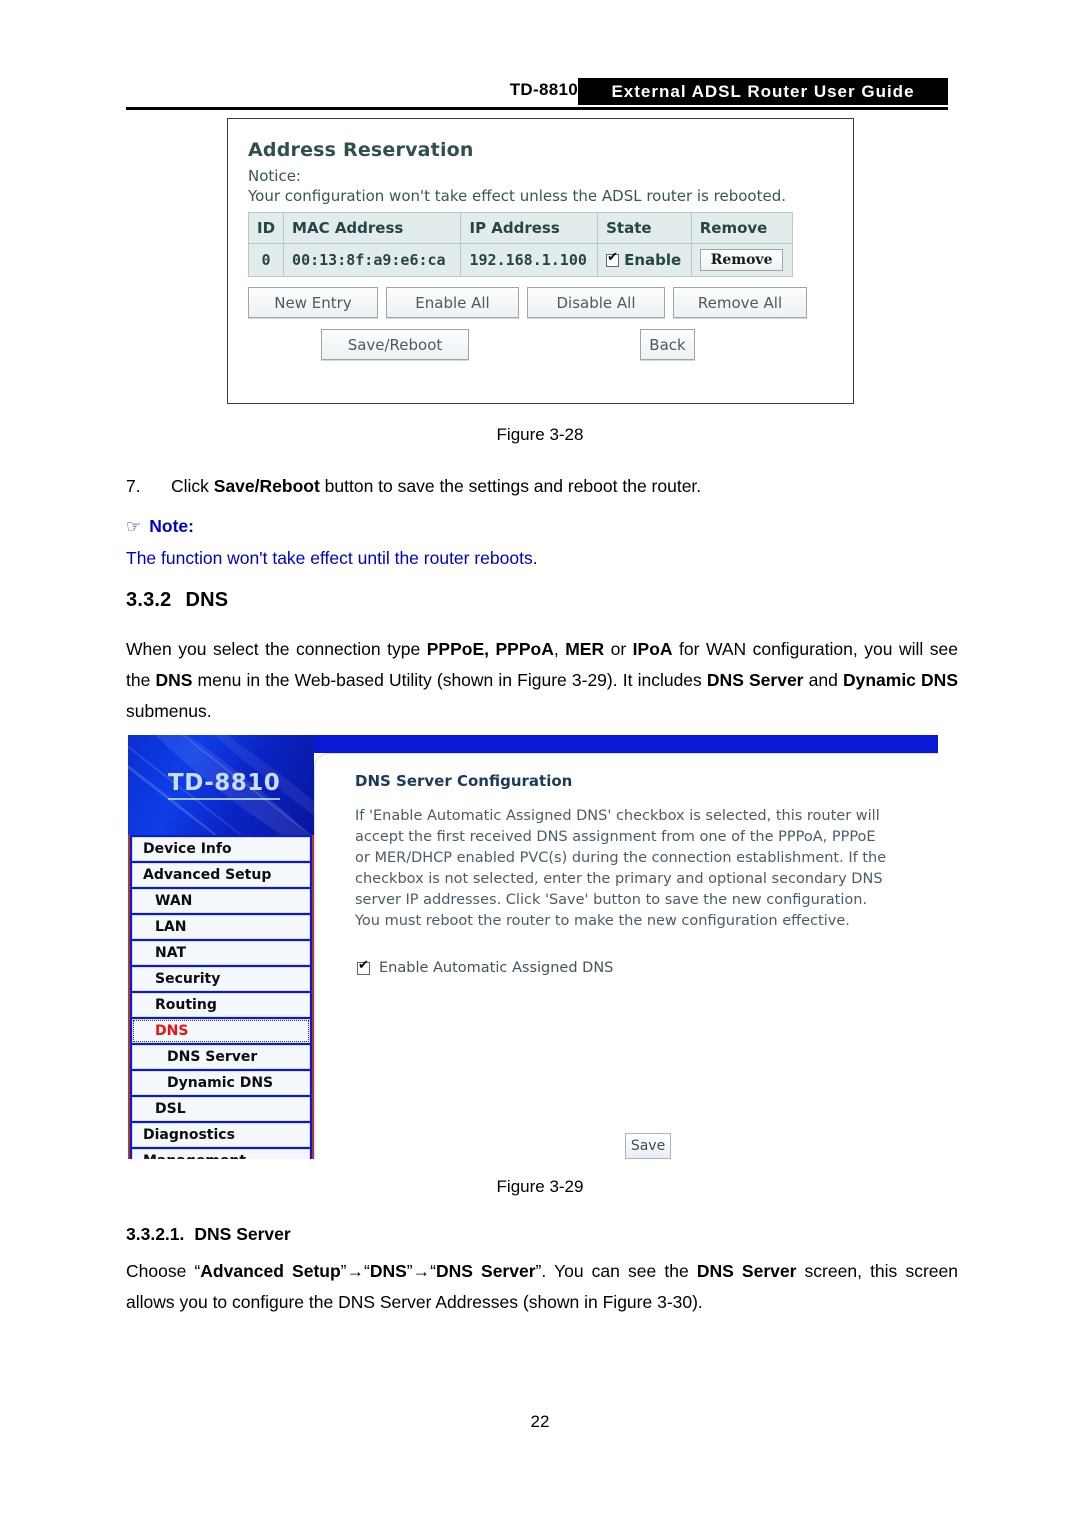 The width and height of the screenshot is (1080, 1527). Describe the element at coordinates (221, 1057) in the screenshot. I see `sidebar-item-dns-server: DNS Server` at that location.